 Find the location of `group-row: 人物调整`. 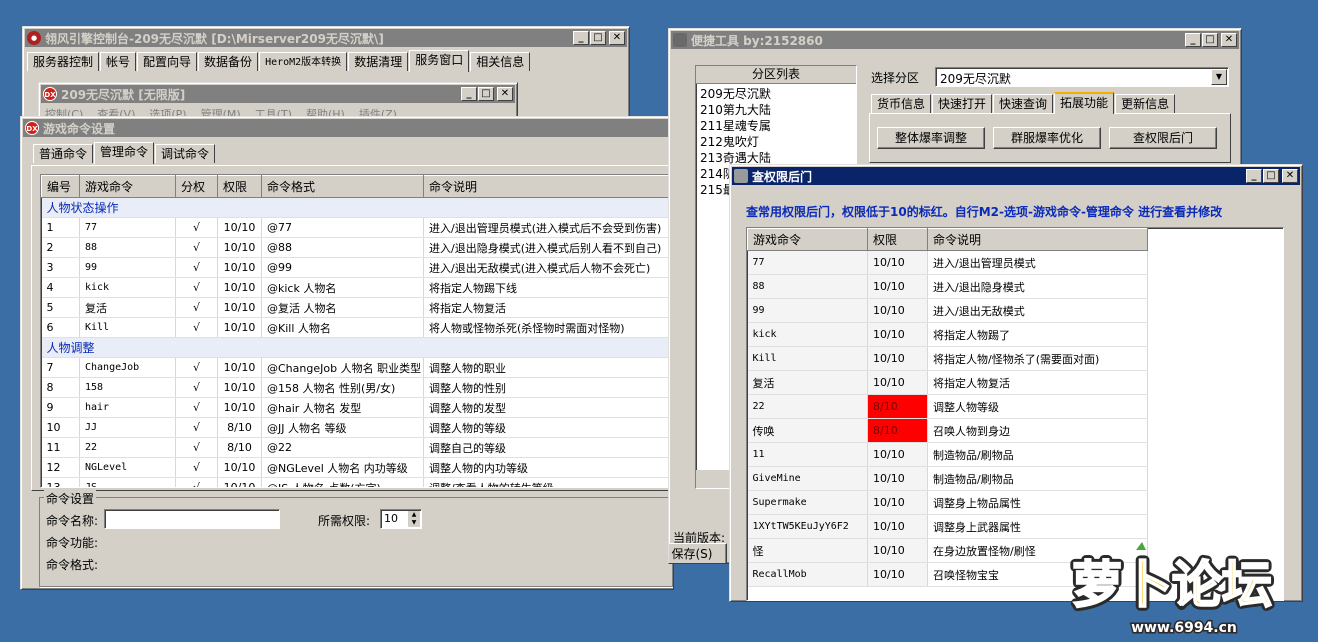

group-row: 人物调整 is located at coordinates (355, 347).